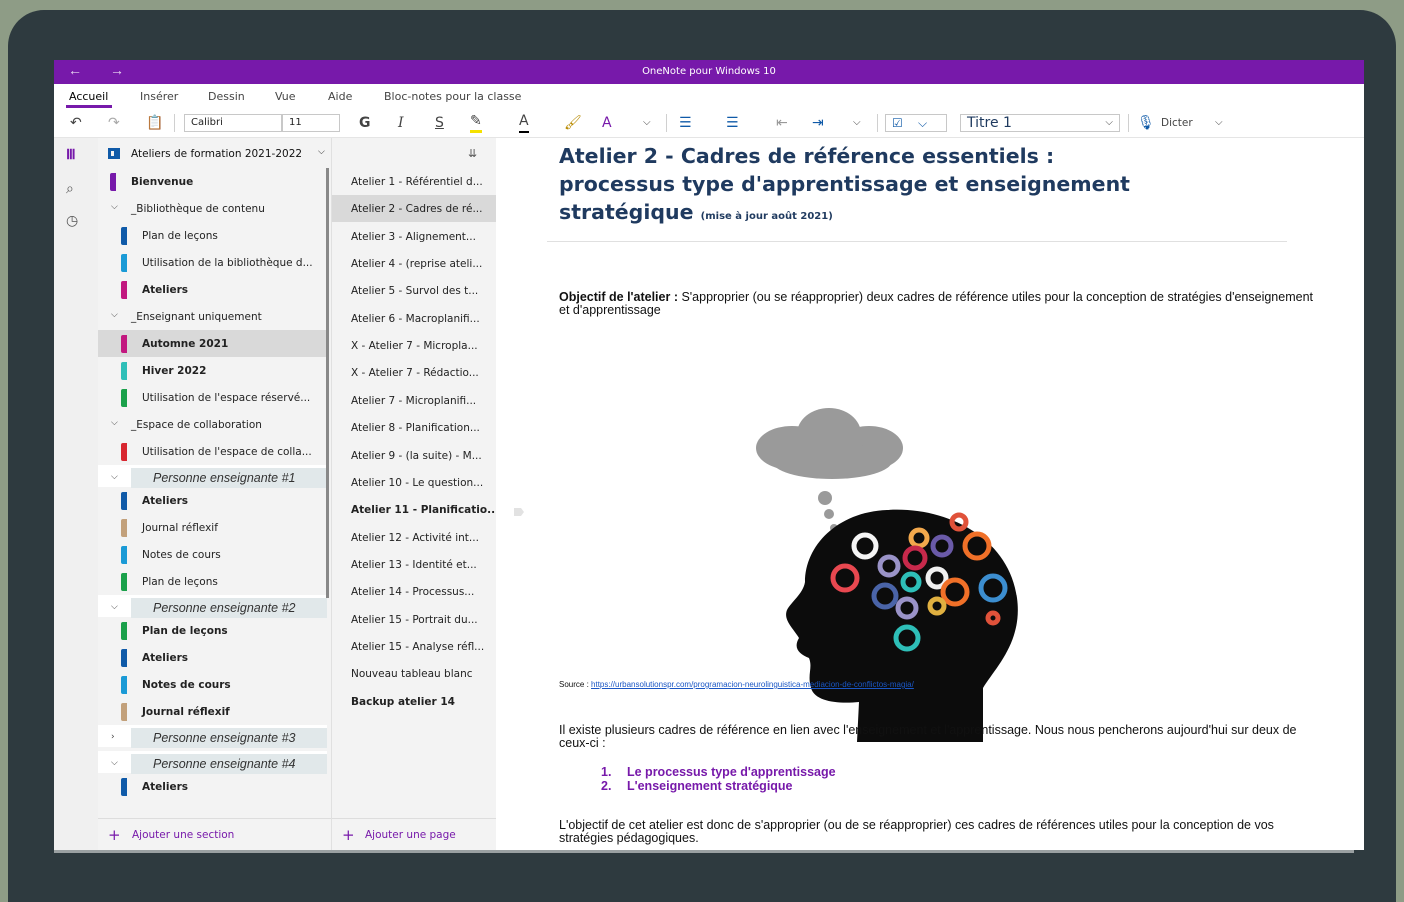 The width and height of the screenshot is (1404, 902). I want to click on page-item: Backup atelier 14, so click(414, 701).